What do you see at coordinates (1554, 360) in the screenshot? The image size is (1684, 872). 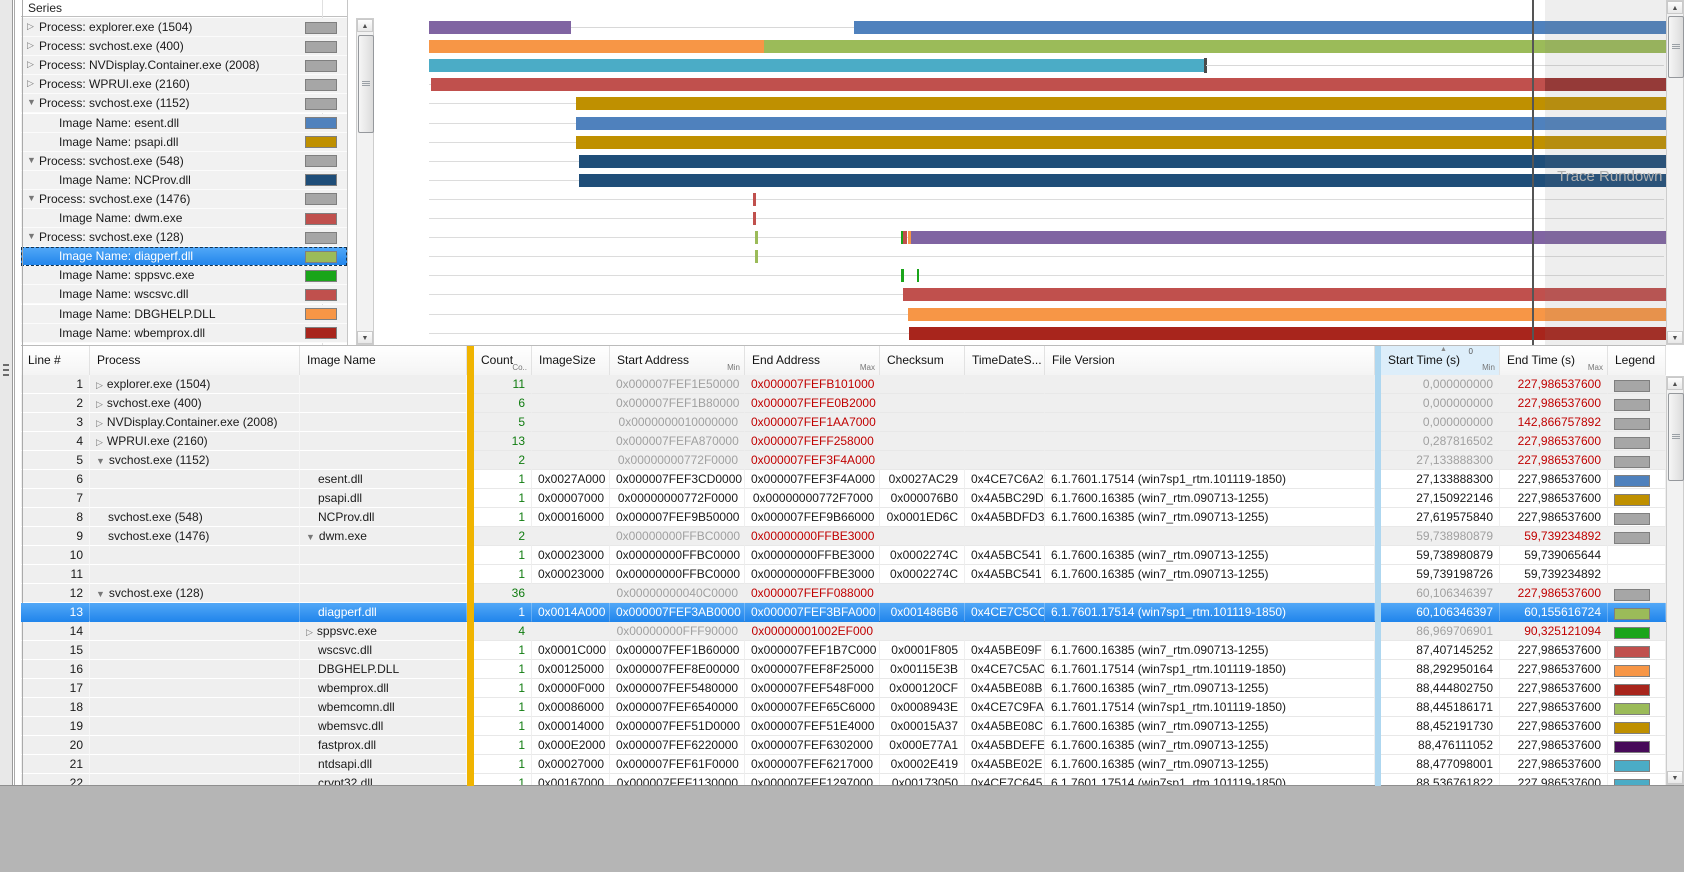 I see `column-header-endtime: End Time (s) Max` at bounding box center [1554, 360].